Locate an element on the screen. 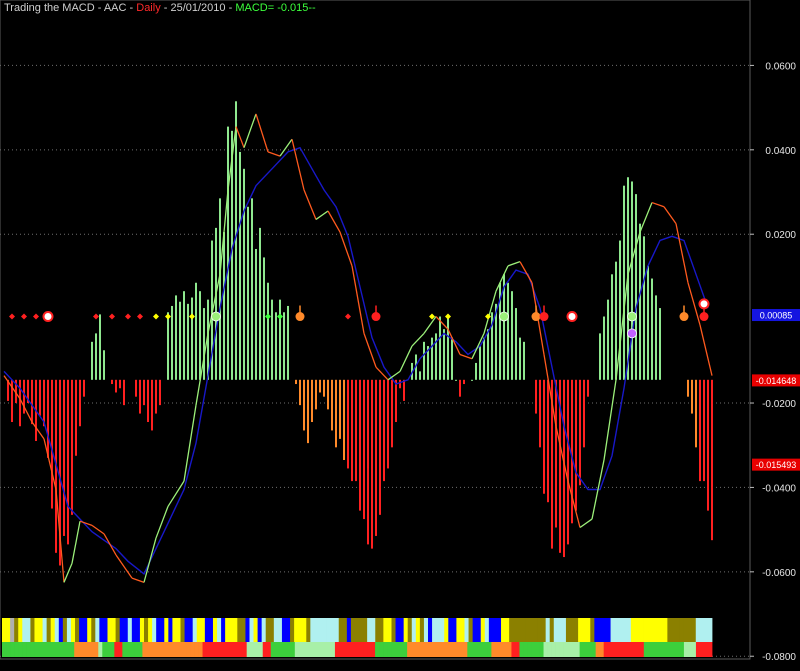  value-badges: 0.00085 -0.014648 -0.015493 is located at coordinates (776, 390).